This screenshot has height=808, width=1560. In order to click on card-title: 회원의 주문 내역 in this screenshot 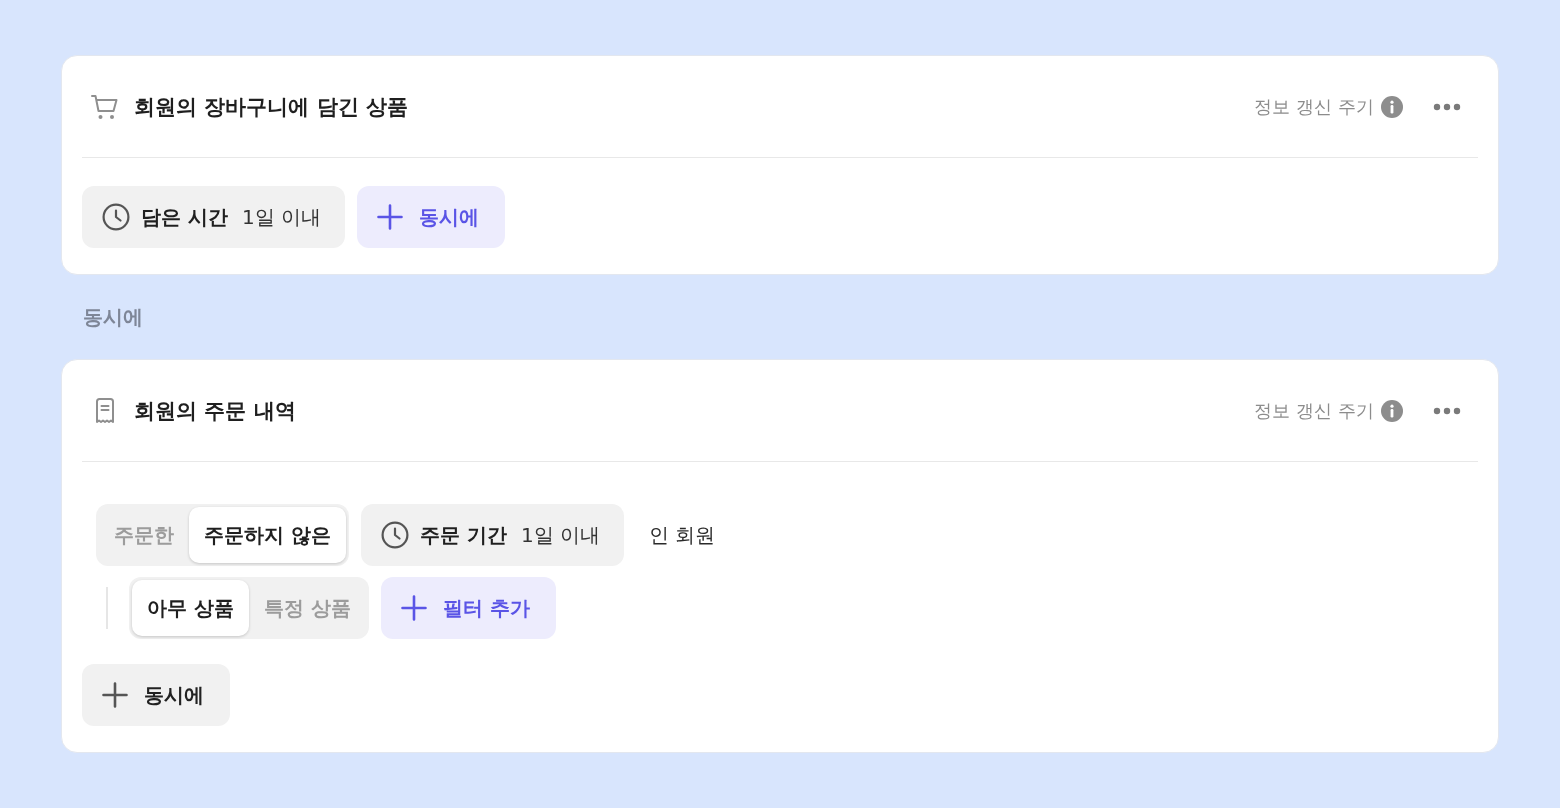, I will do `click(215, 411)`.